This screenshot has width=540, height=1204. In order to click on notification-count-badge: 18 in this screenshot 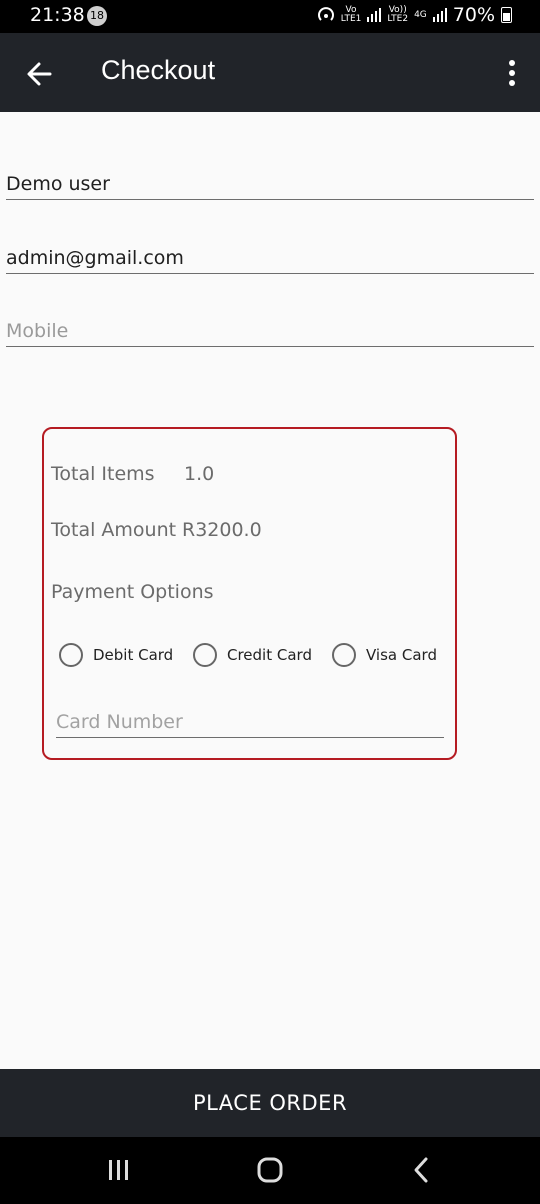, I will do `click(97, 16)`.